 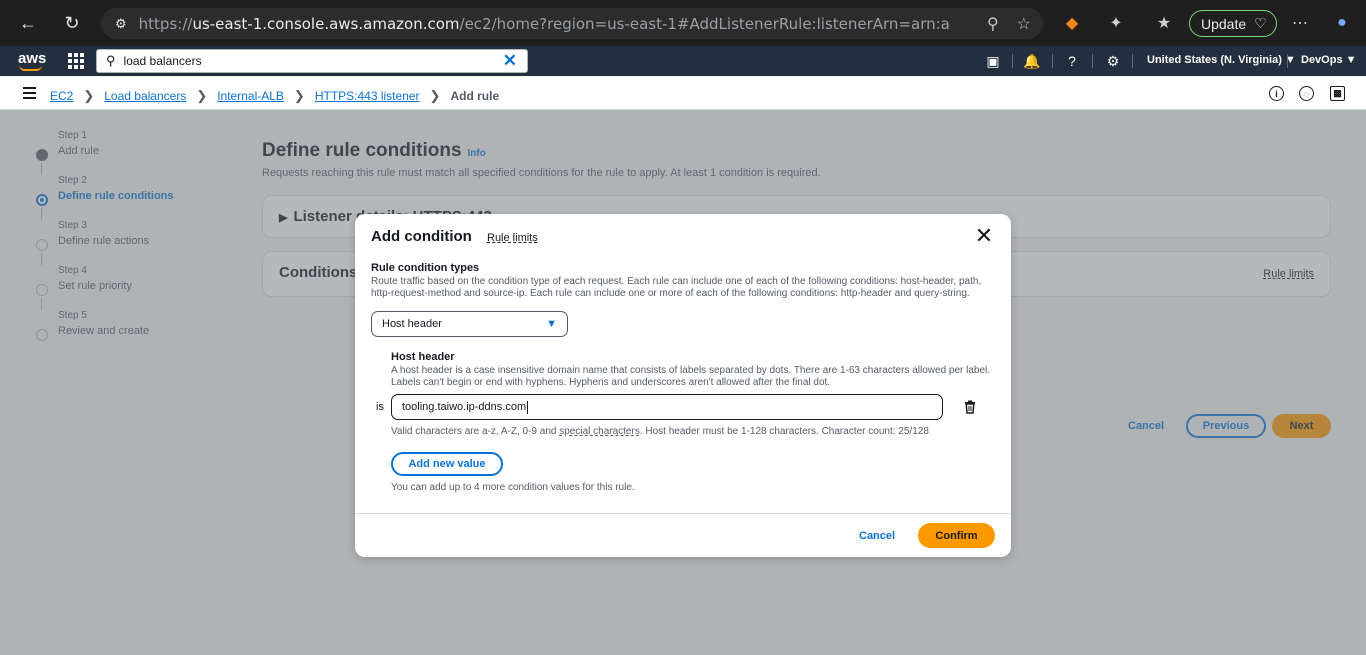 I want to click on settings-gear-icon: ⚙, so click(x=1113, y=61).